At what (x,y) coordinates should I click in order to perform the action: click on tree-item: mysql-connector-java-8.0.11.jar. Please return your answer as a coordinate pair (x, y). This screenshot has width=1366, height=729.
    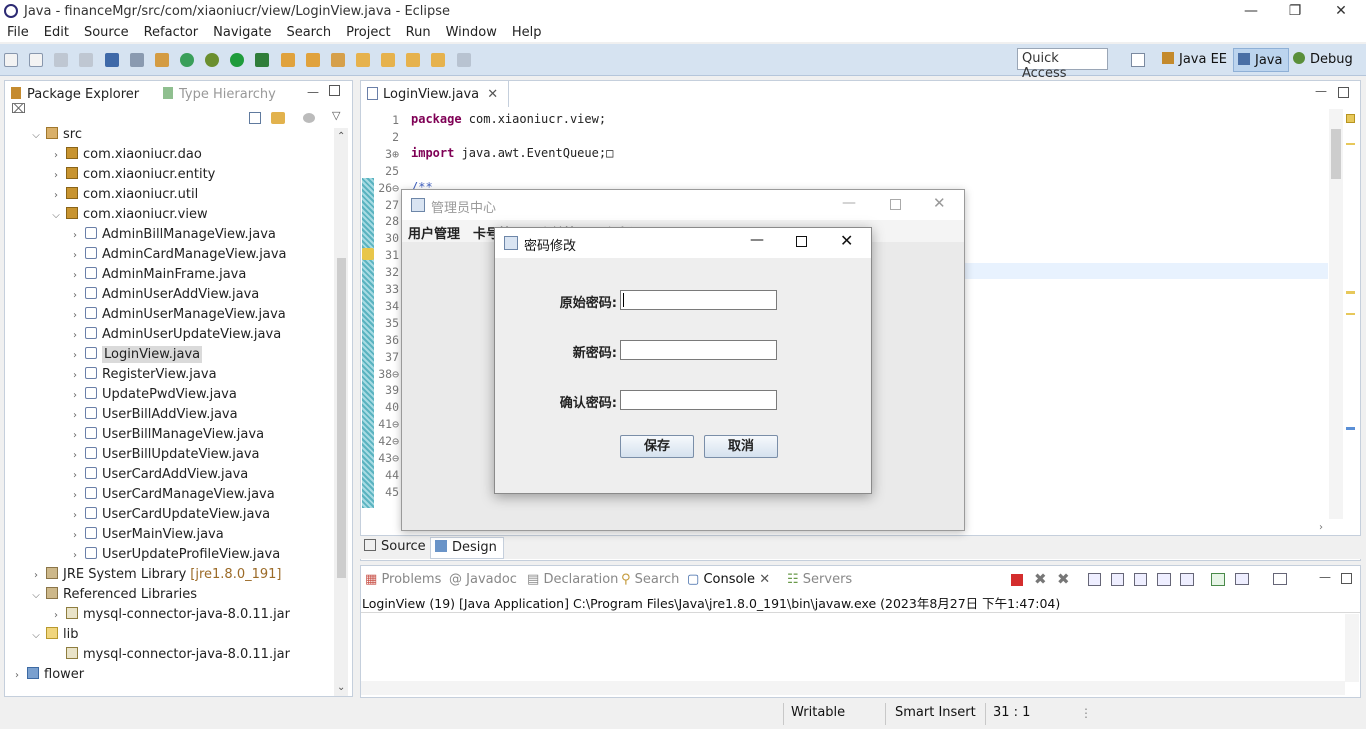
    Looking at the image, I should click on (170, 655).